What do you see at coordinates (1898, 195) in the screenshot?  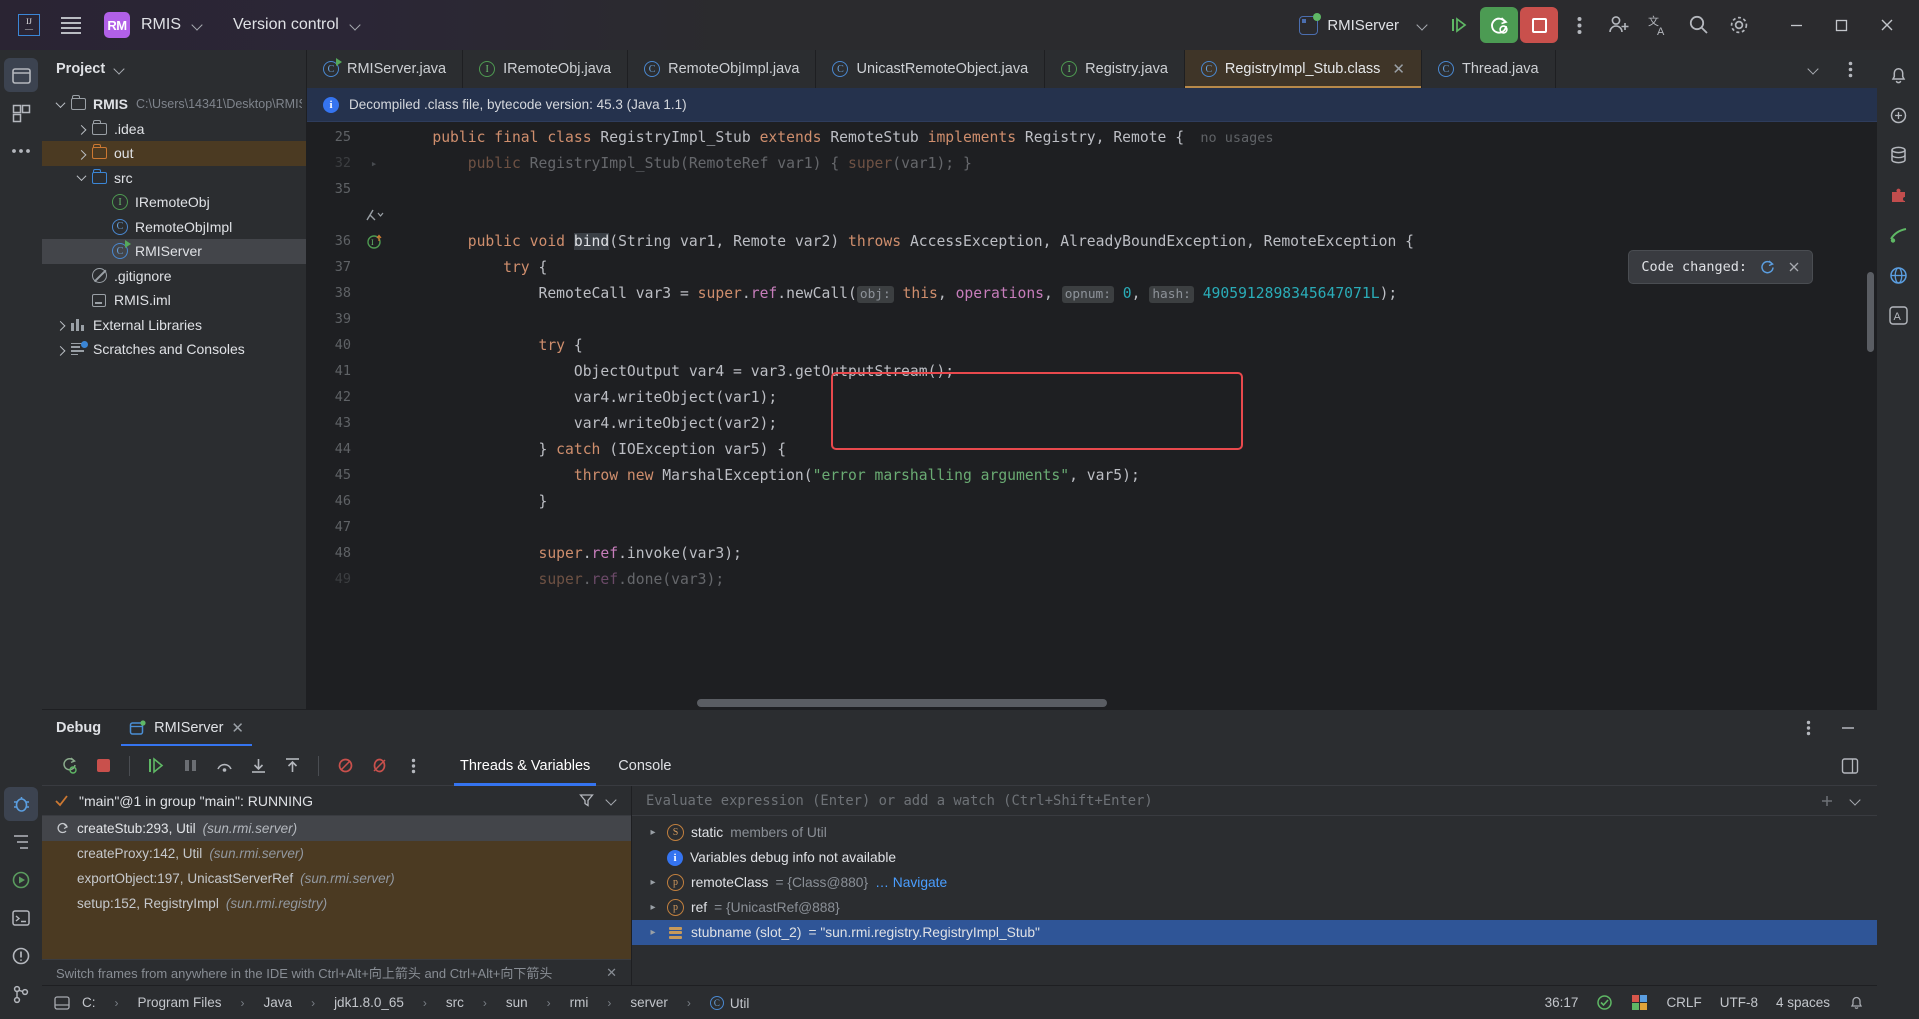 I see `plugins-icon` at bounding box center [1898, 195].